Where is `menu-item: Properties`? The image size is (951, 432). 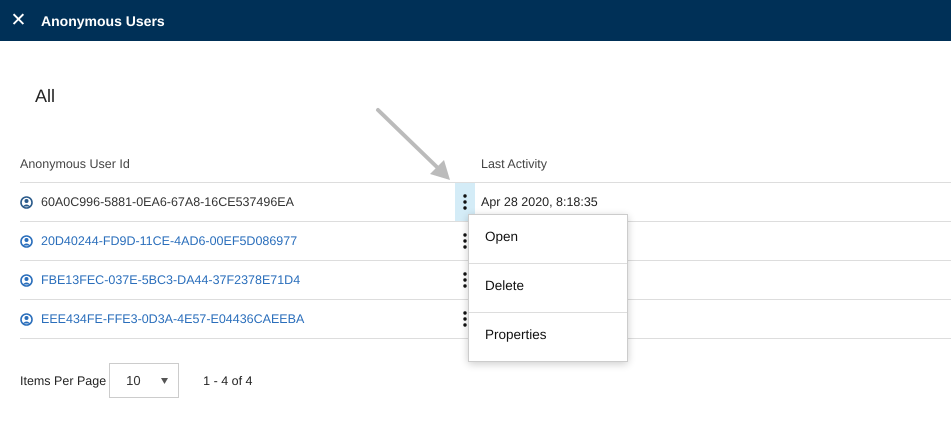 menu-item: Properties is located at coordinates (548, 337).